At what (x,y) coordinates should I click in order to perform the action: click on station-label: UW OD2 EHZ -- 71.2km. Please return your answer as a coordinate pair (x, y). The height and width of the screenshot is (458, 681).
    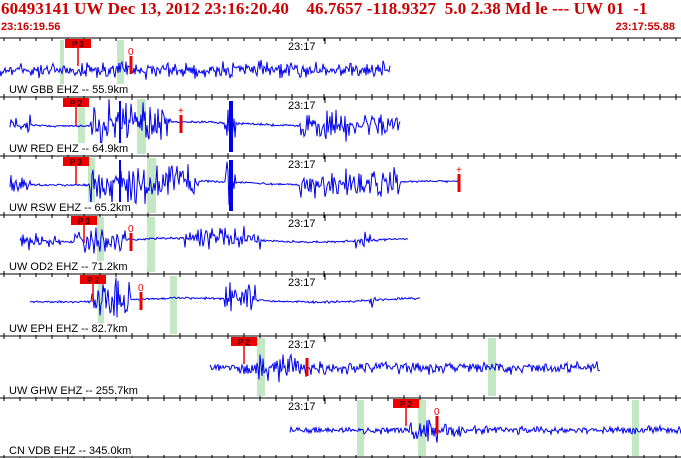
    Looking at the image, I should click on (68, 267).